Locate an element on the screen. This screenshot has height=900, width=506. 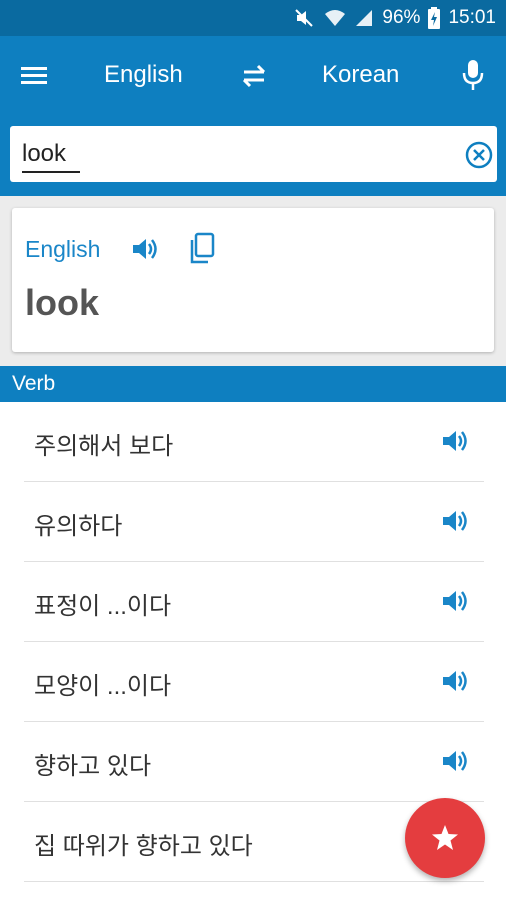
translation-text: 모양이 ...이다 is located at coordinates (103, 686).